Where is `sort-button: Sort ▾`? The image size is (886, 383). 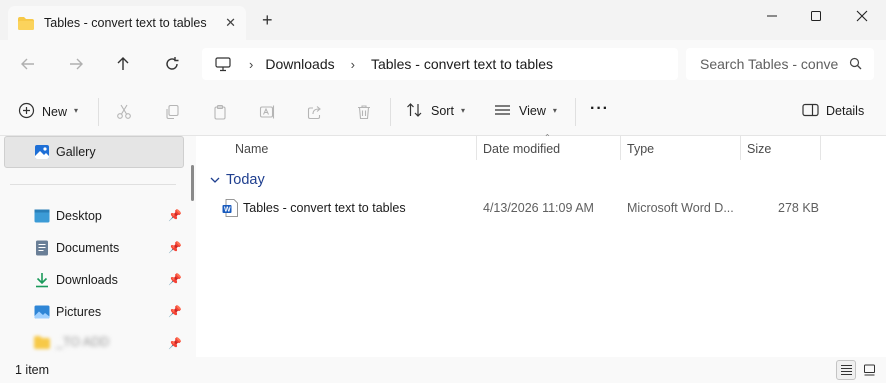
sort-button: Sort ▾ is located at coordinates (435, 110).